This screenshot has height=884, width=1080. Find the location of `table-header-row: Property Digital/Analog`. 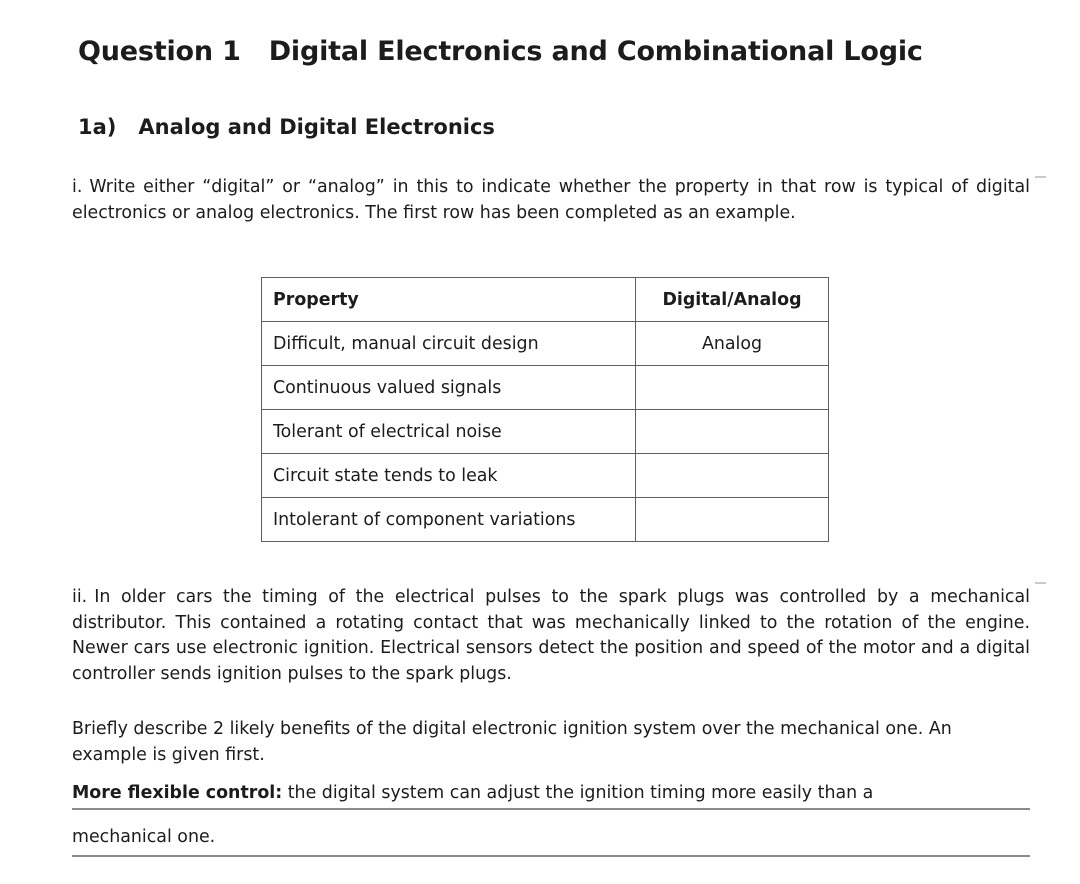

table-header-row: Property Digital/Analog is located at coordinates (545, 299).